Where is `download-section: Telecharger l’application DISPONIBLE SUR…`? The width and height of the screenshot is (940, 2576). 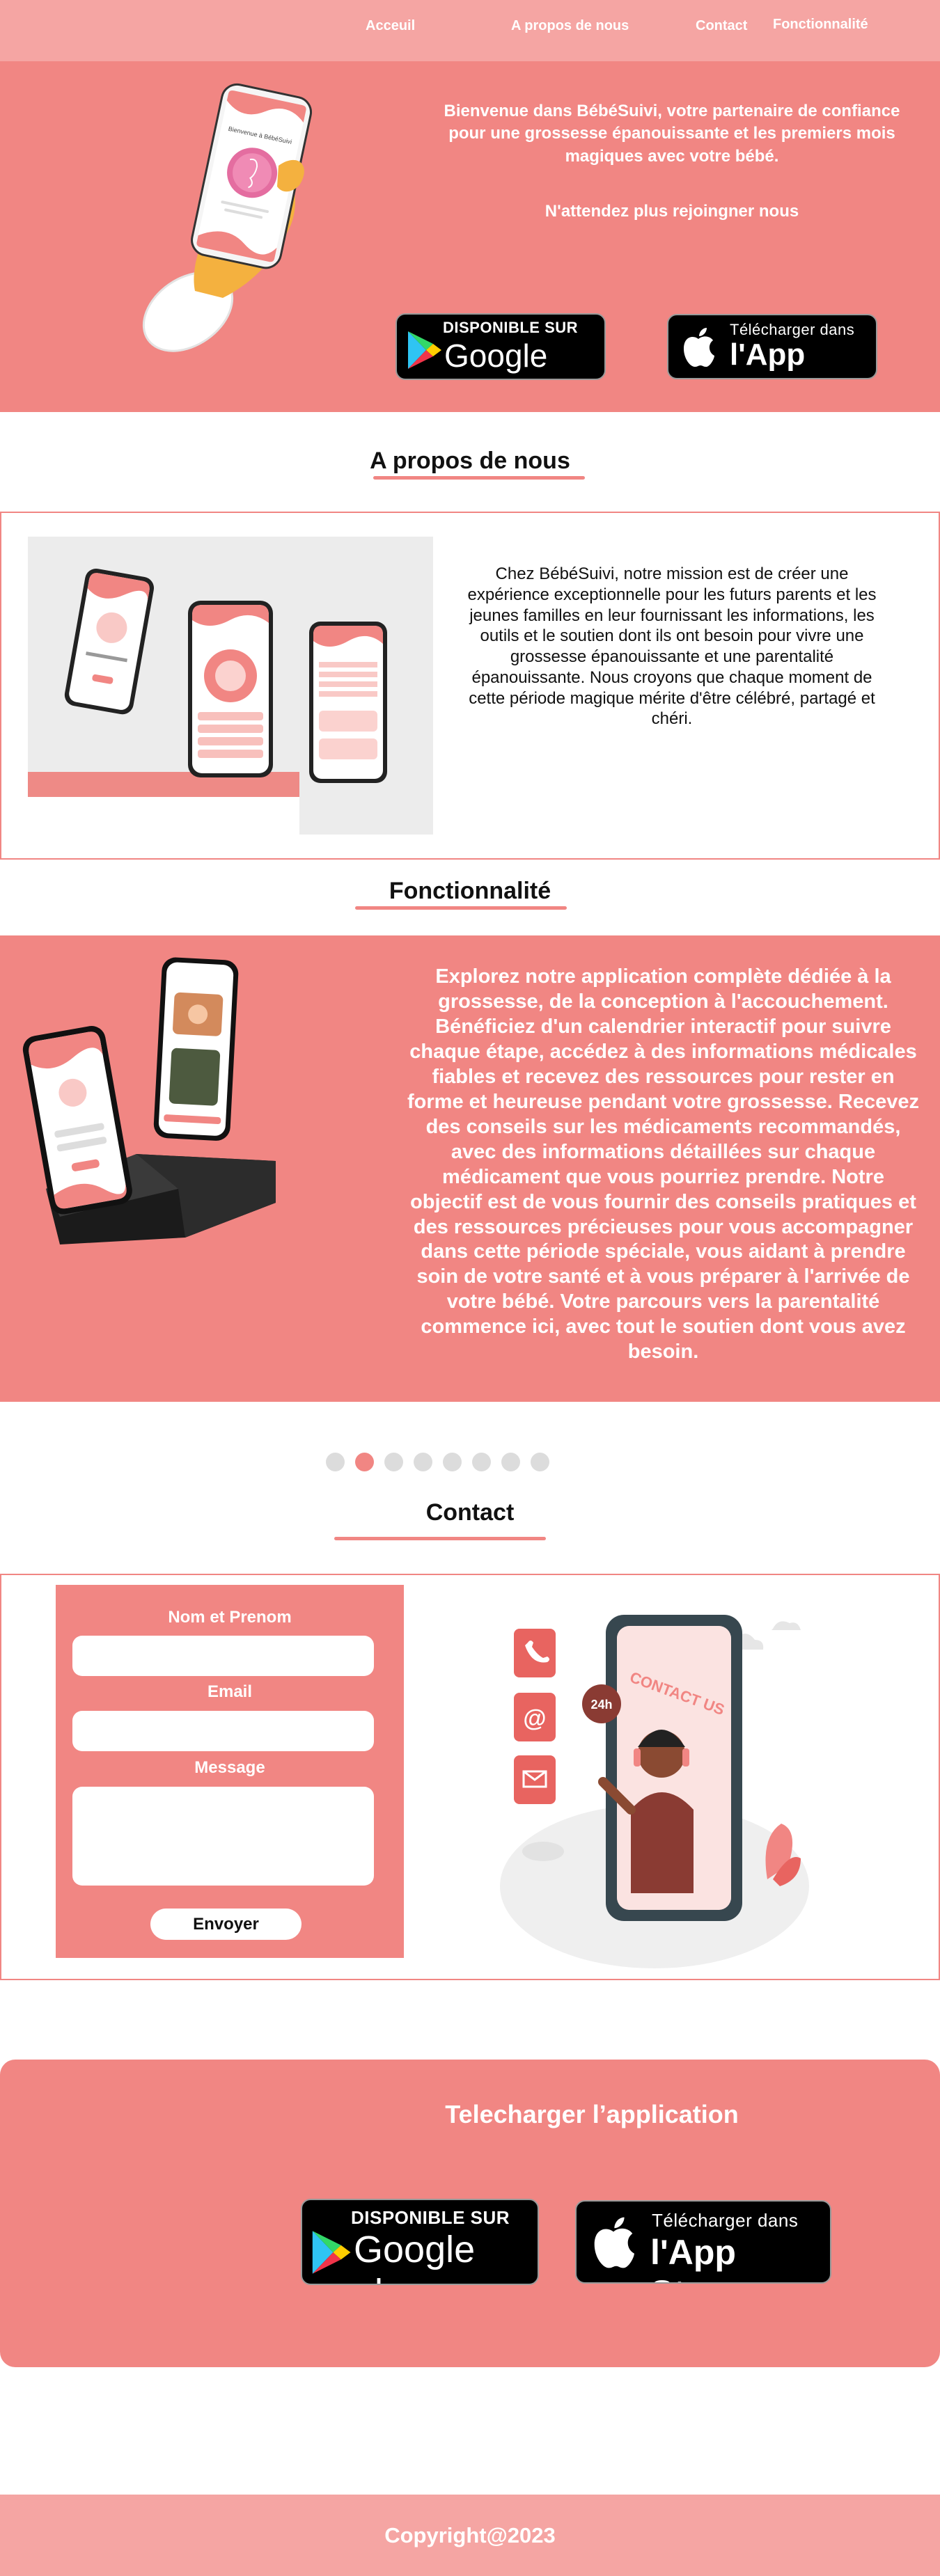
download-section: Telecharger l’application DISPONIBLE SUR… is located at coordinates (470, 2213).